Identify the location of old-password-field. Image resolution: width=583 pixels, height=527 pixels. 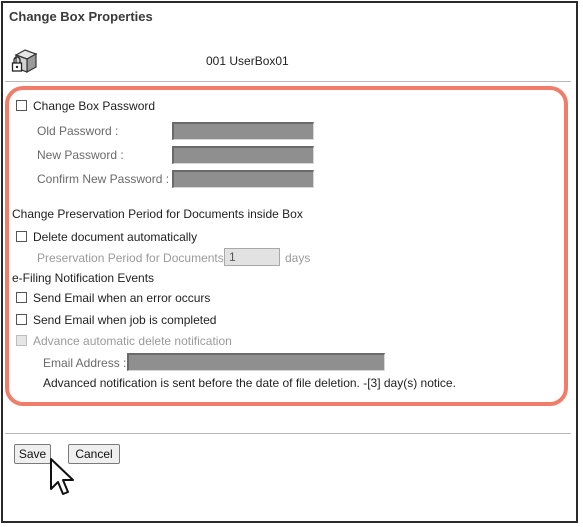
(243, 131).